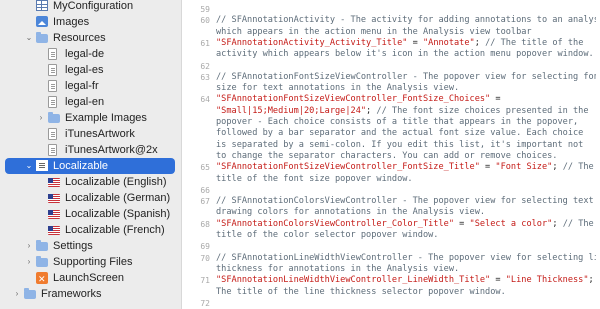 This screenshot has height=309, width=600. Describe the element at coordinates (93, 6) in the screenshot. I see `navigator-item-label: MyConfiguration` at that location.